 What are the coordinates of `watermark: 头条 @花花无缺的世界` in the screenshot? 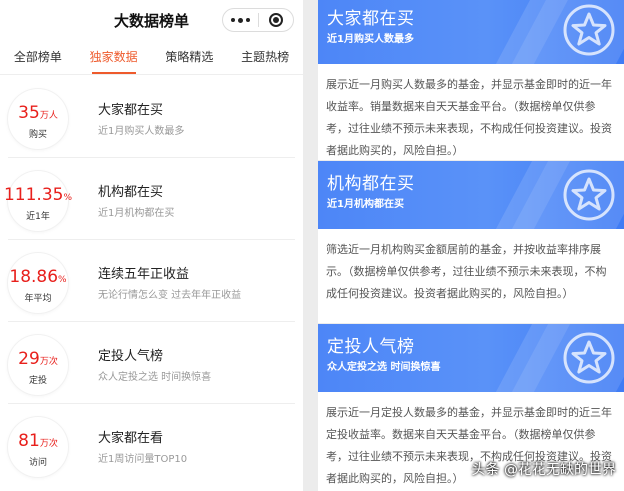 It's located at (543, 470).